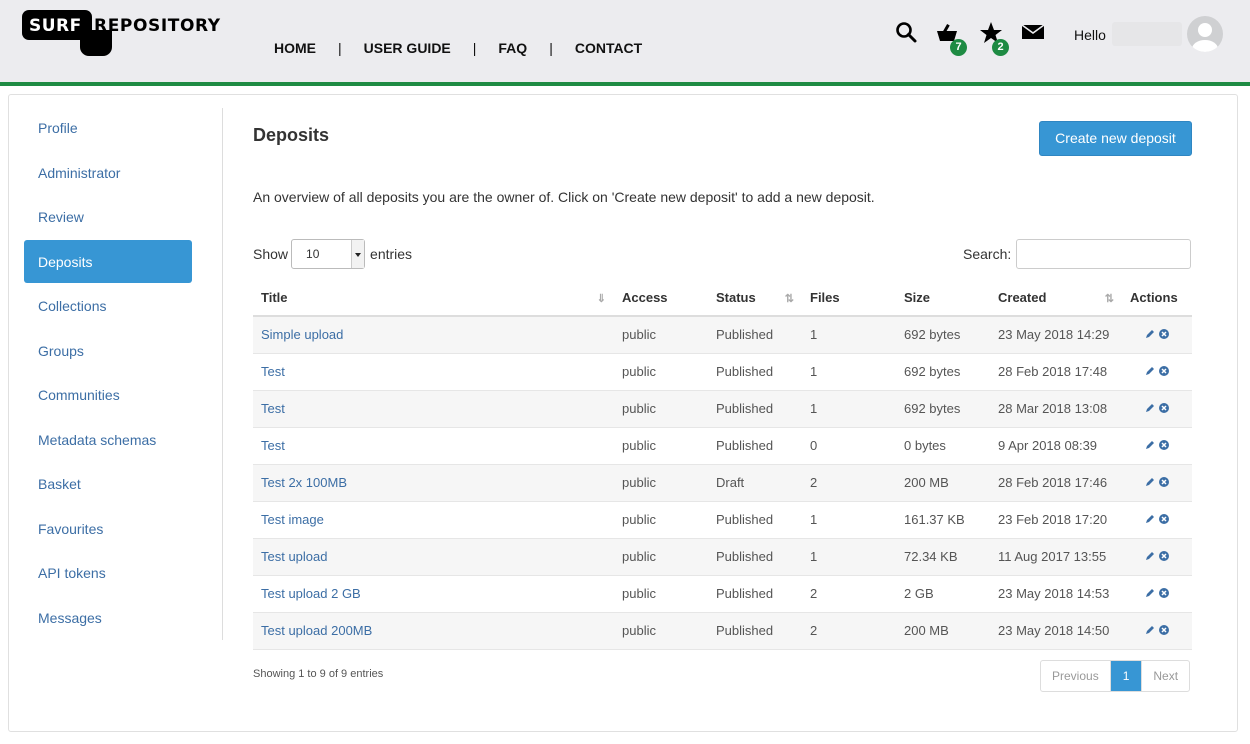 This screenshot has height=744, width=1250. Describe the element at coordinates (328, 254) in the screenshot. I see `page-size-select: 10` at that location.